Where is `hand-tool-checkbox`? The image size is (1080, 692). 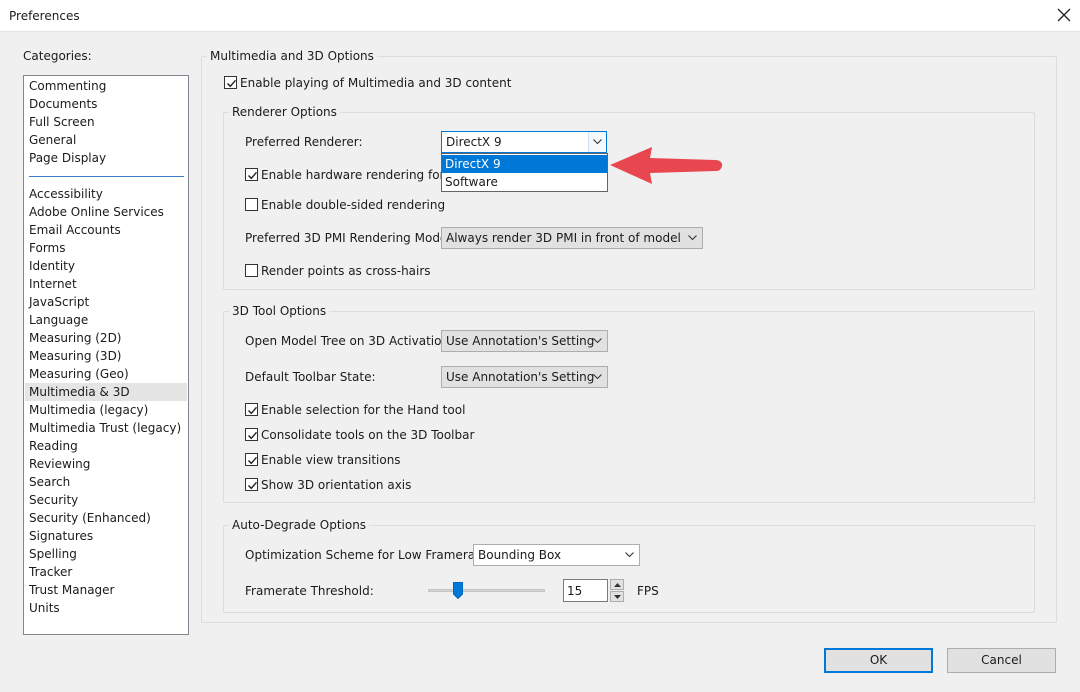
hand-tool-checkbox is located at coordinates (251, 409).